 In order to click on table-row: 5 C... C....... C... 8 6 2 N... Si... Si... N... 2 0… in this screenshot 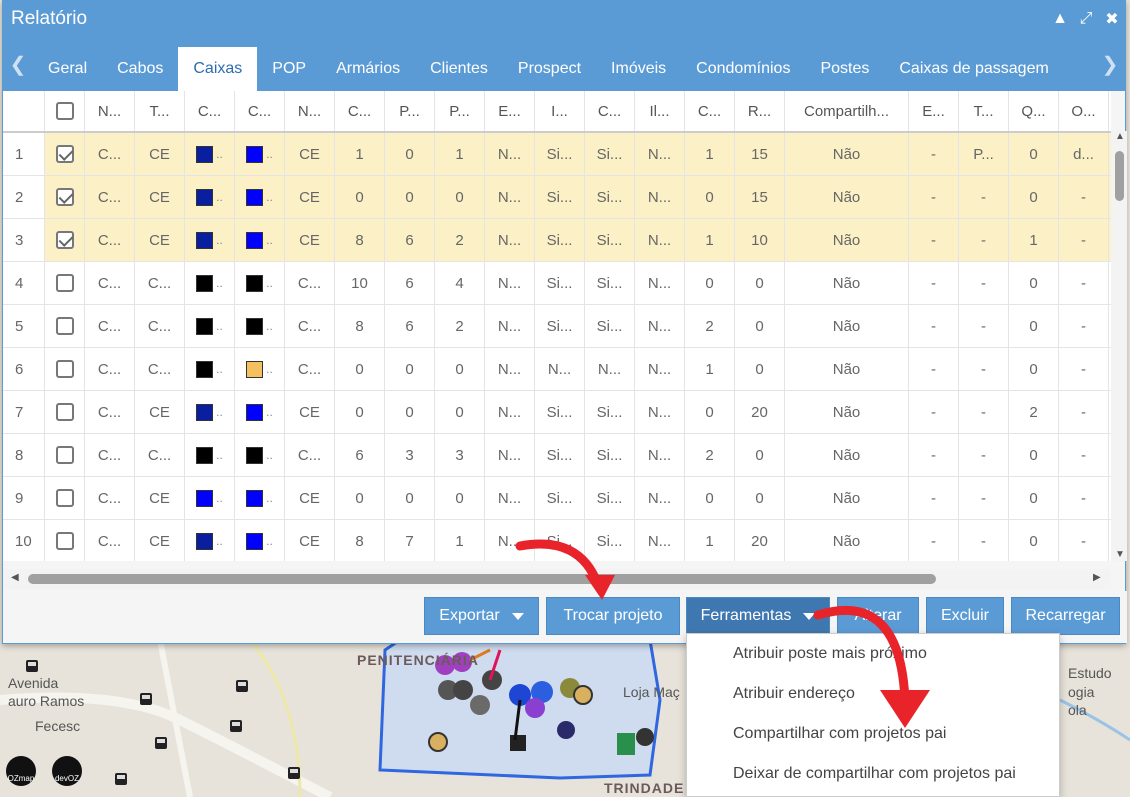, I will do `click(557, 326)`.